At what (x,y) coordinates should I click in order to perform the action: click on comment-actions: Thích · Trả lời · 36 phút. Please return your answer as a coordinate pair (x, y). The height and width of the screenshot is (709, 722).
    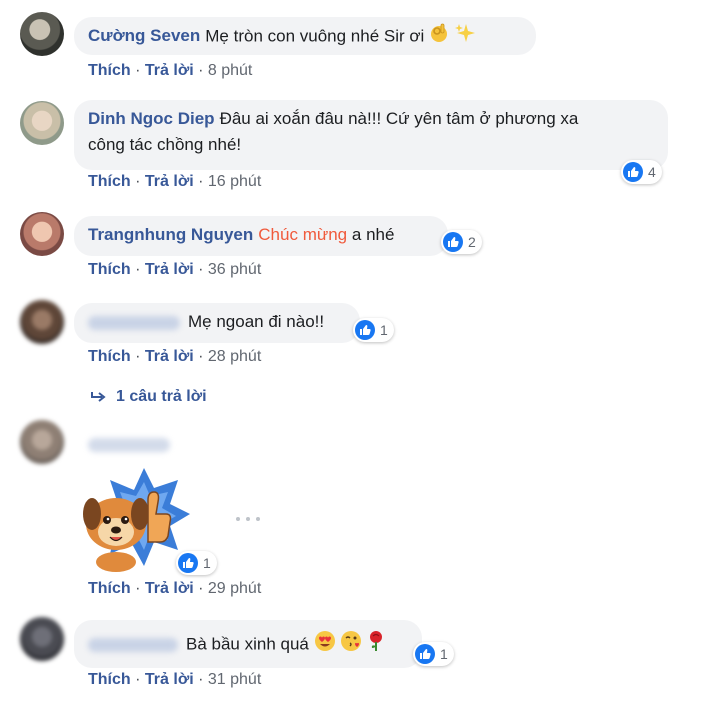
    Looking at the image, I should click on (174, 270).